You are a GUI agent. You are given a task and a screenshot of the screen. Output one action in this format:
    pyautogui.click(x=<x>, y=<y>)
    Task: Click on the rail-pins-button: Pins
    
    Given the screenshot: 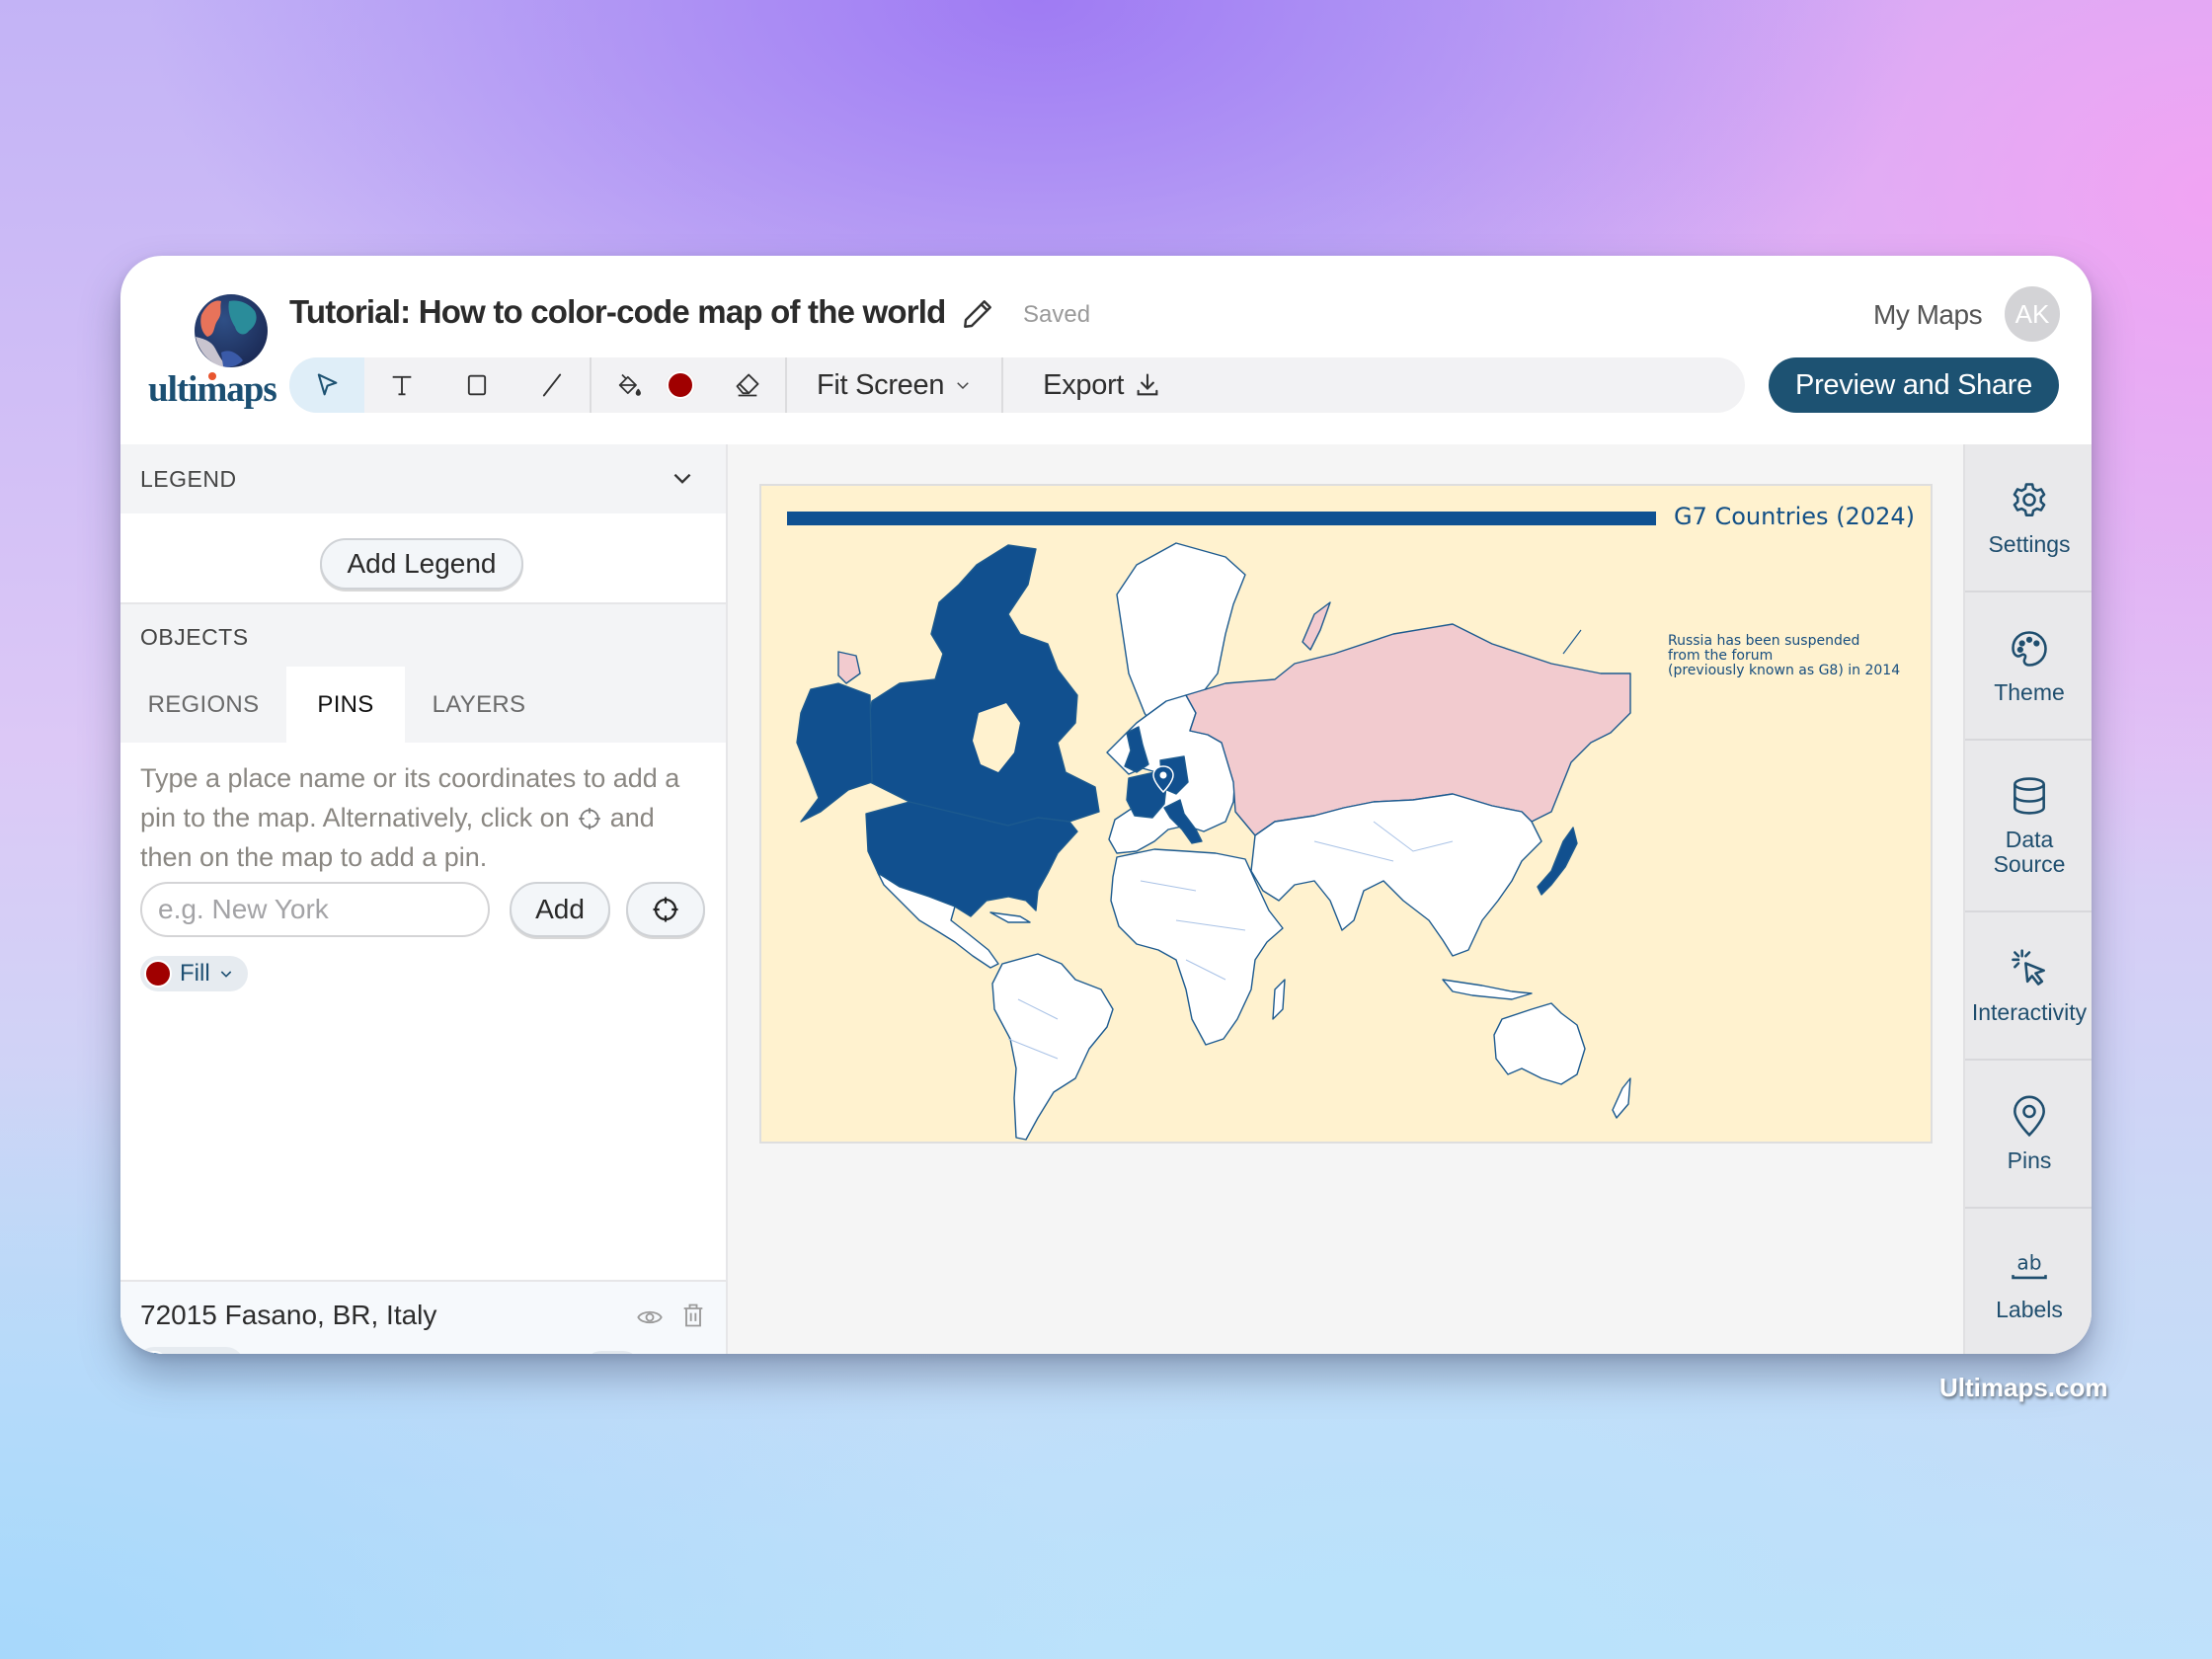 What is the action you would take?
    pyautogui.click(x=2029, y=1135)
    